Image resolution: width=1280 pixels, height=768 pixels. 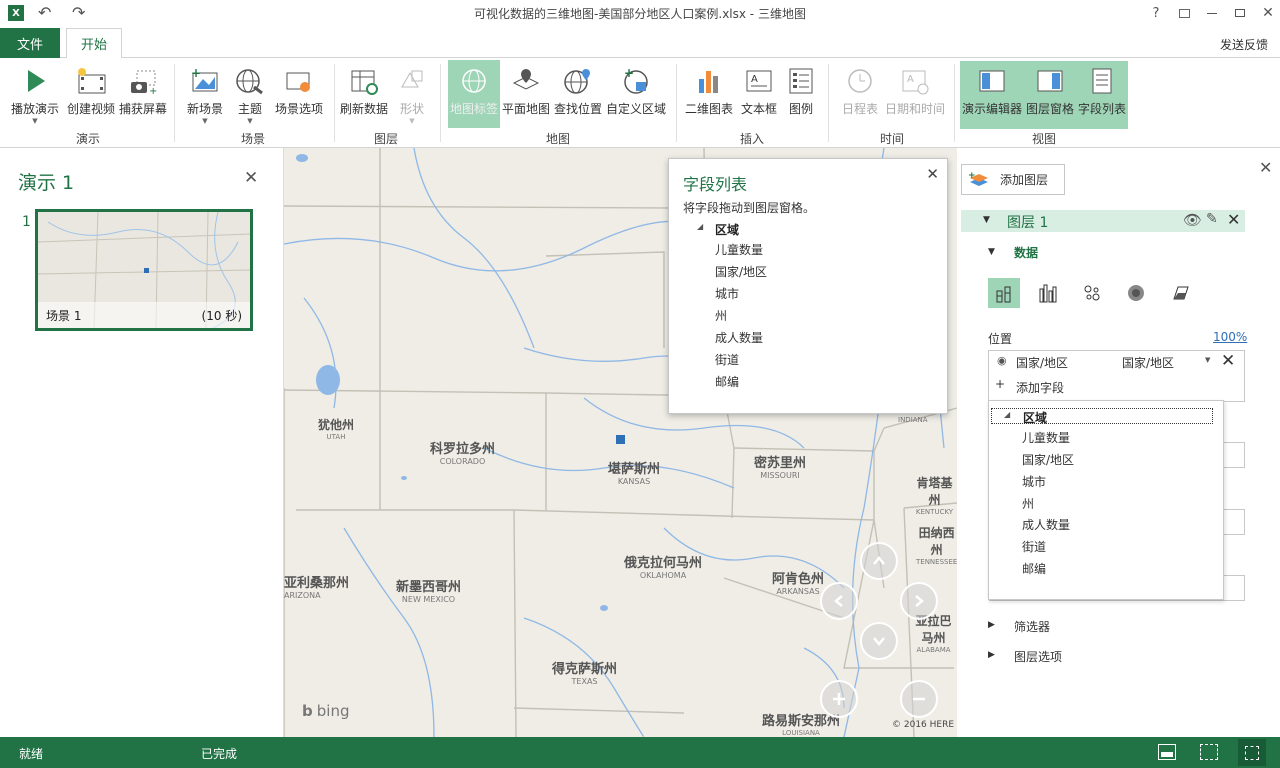 I want to click on field-item: 街道, so click(x=727, y=359).